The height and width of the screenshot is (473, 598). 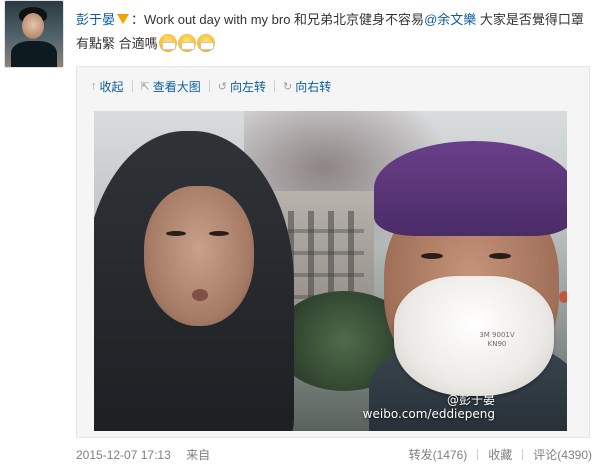 I want to click on view-large-button: ⇱ 查看大图, so click(x=171, y=86).